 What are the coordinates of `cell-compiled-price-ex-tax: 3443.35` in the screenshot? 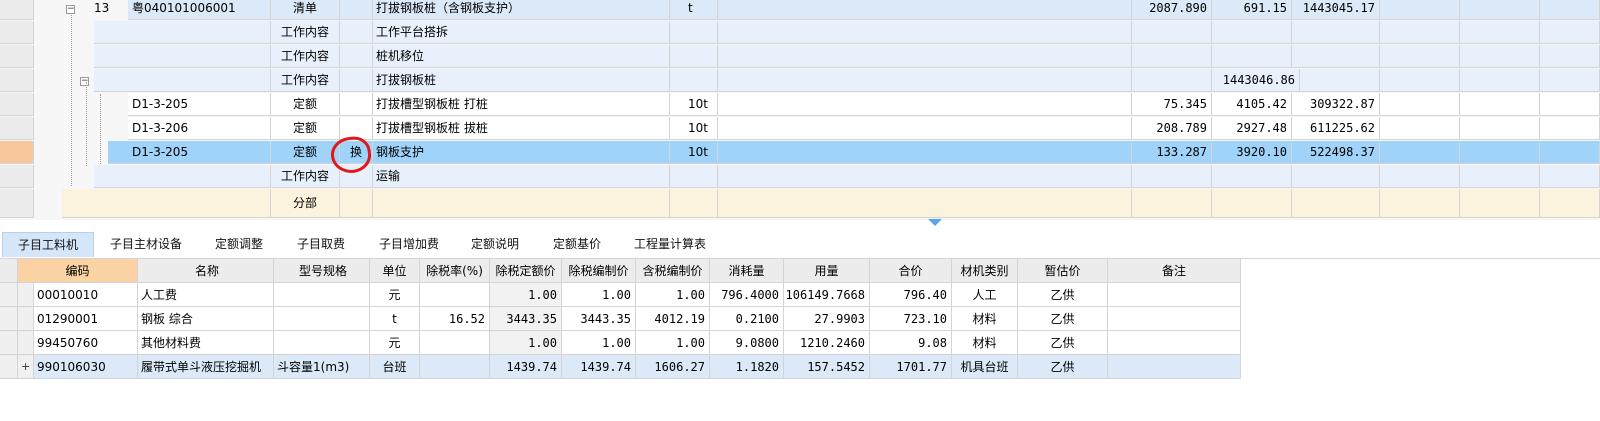 It's located at (599, 319).